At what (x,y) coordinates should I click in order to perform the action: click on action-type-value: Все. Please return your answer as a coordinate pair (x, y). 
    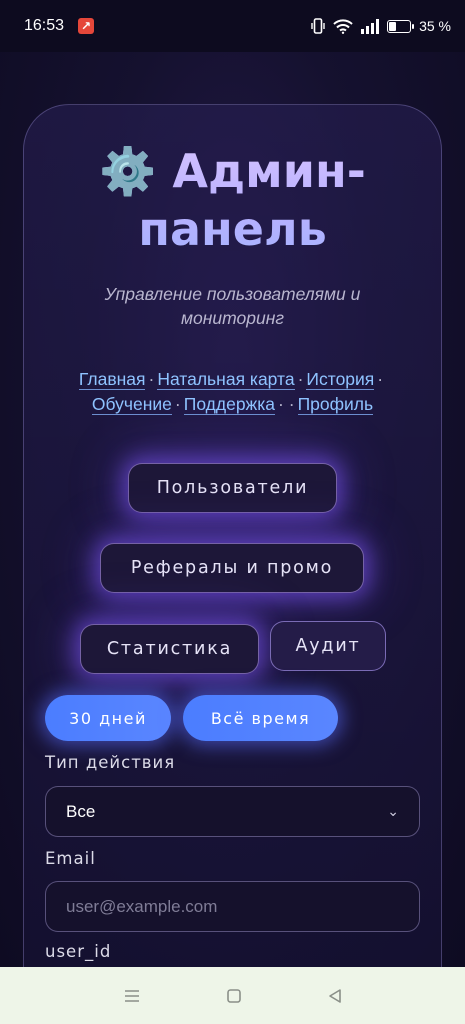
    Looking at the image, I should click on (81, 811).